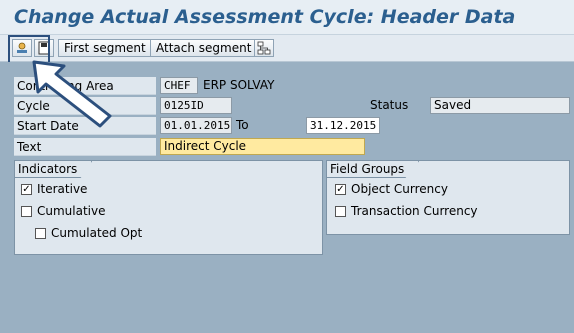  I want to click on field-groups-group-title: Field Groups, so click(373, 169).